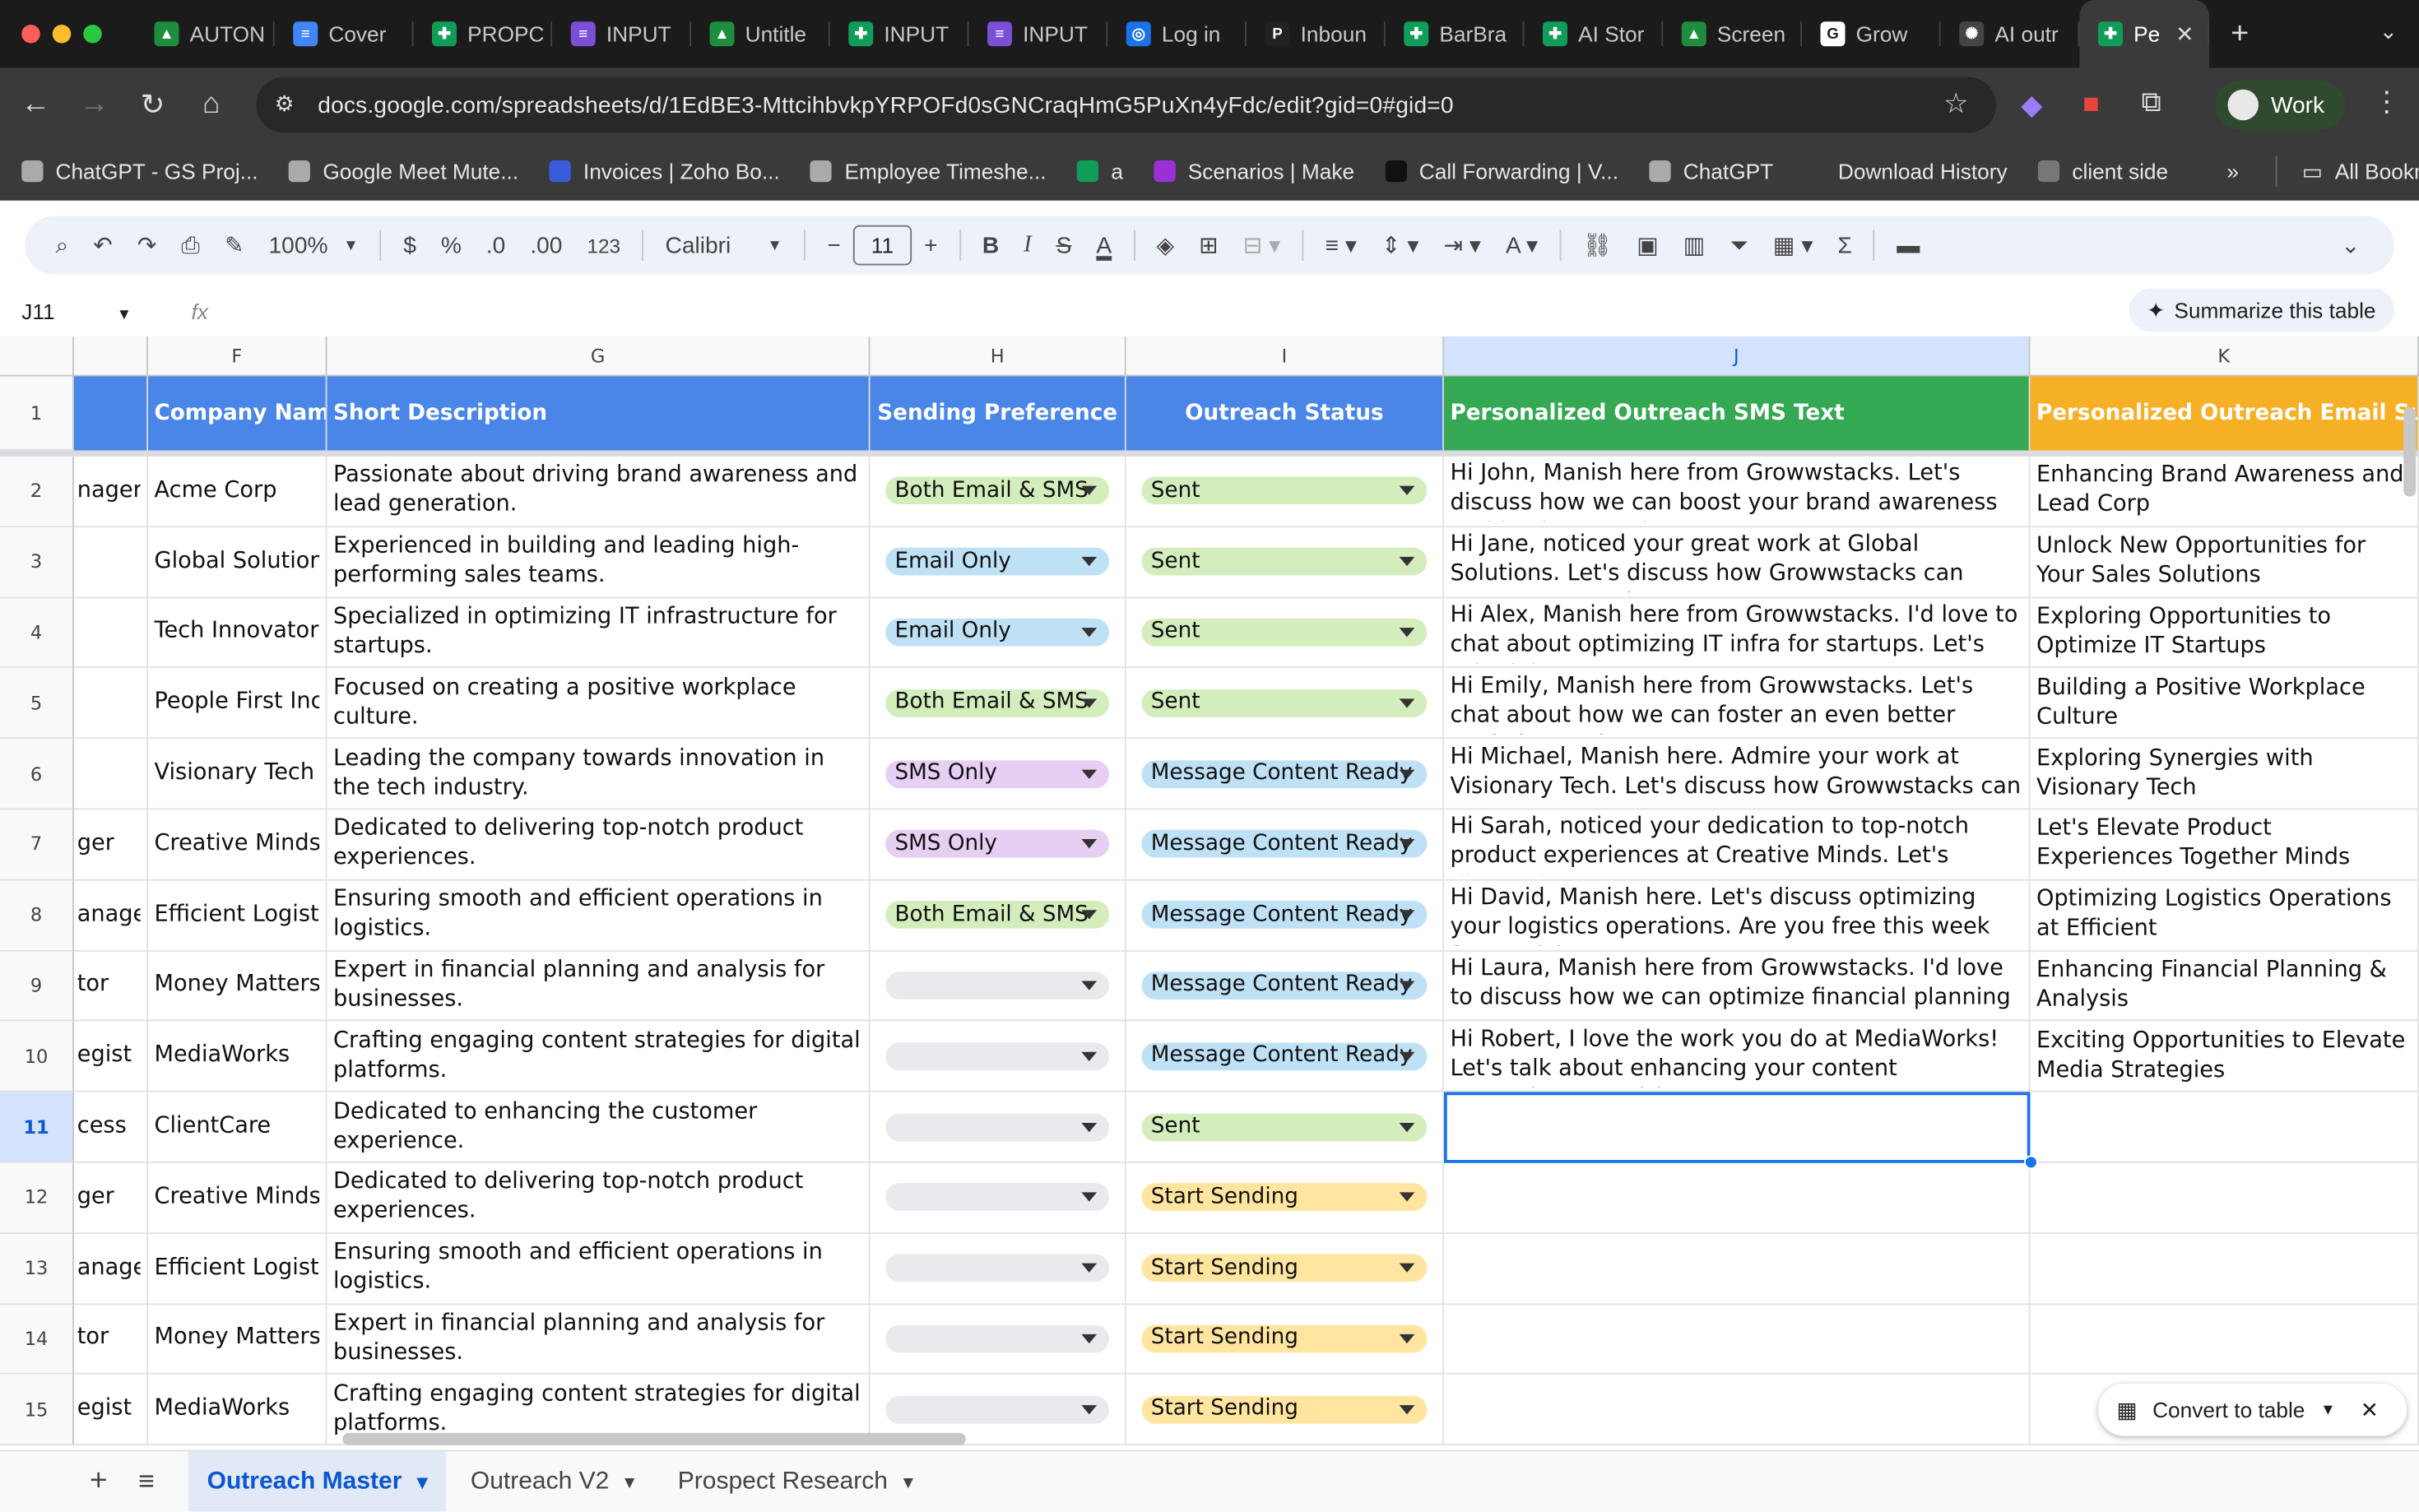  Describe the element at coordinates (2151, 102) in the screenshot. I see `extensions-puzzle-icon: ⧉` at that location.